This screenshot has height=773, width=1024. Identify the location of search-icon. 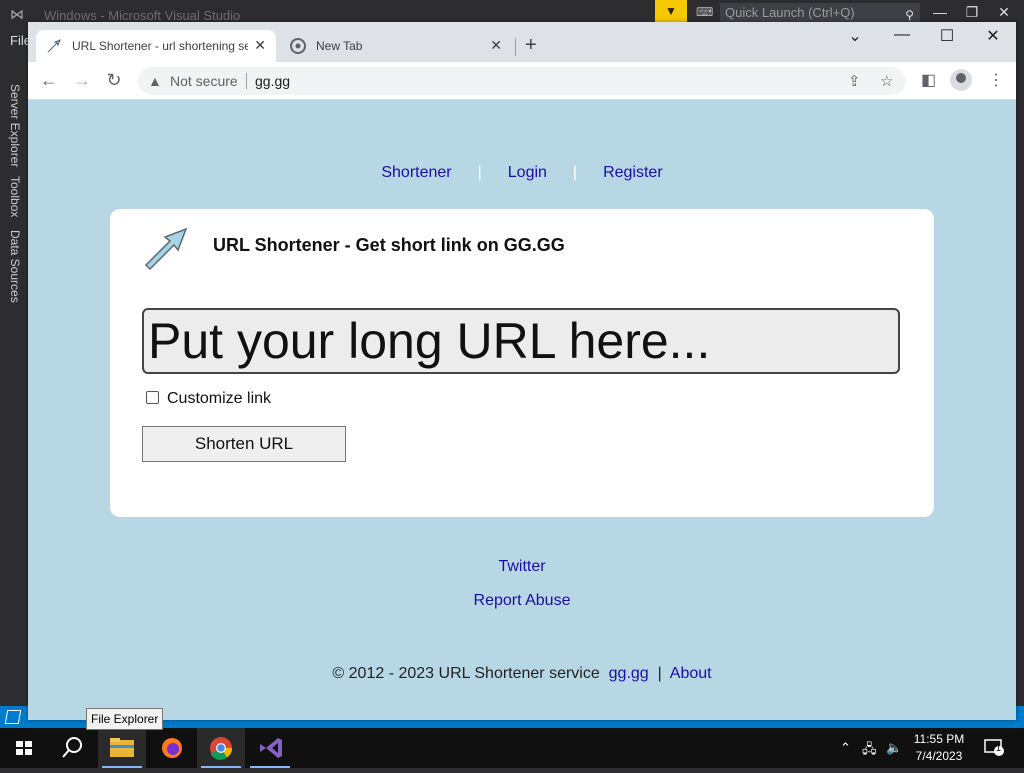
(72, 747).